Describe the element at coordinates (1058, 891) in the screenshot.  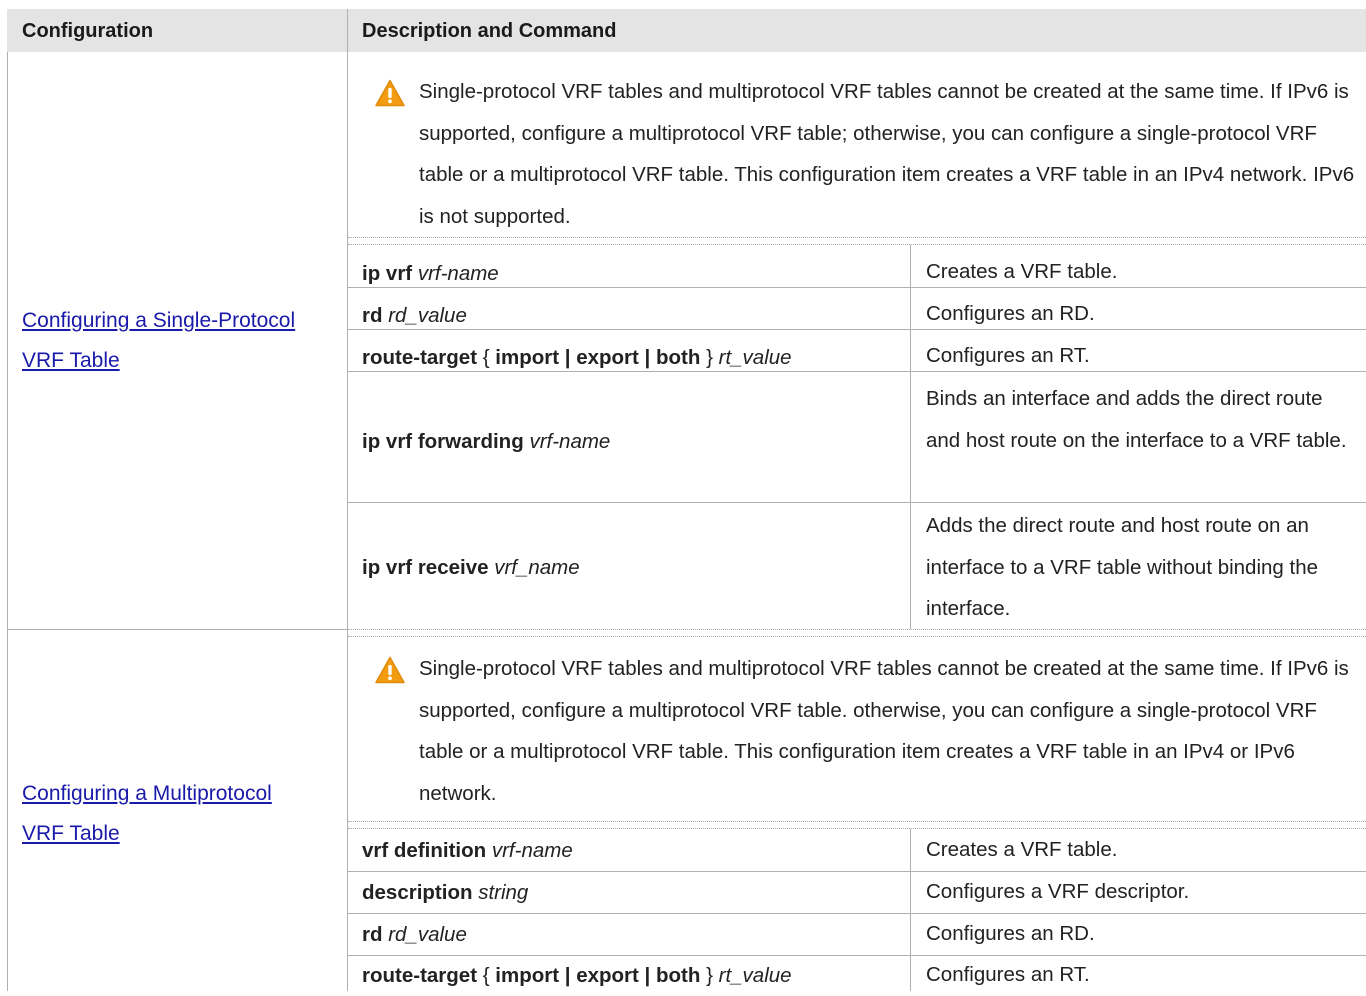
I see `command-description: Configures a VRF descriptor.` at that location.